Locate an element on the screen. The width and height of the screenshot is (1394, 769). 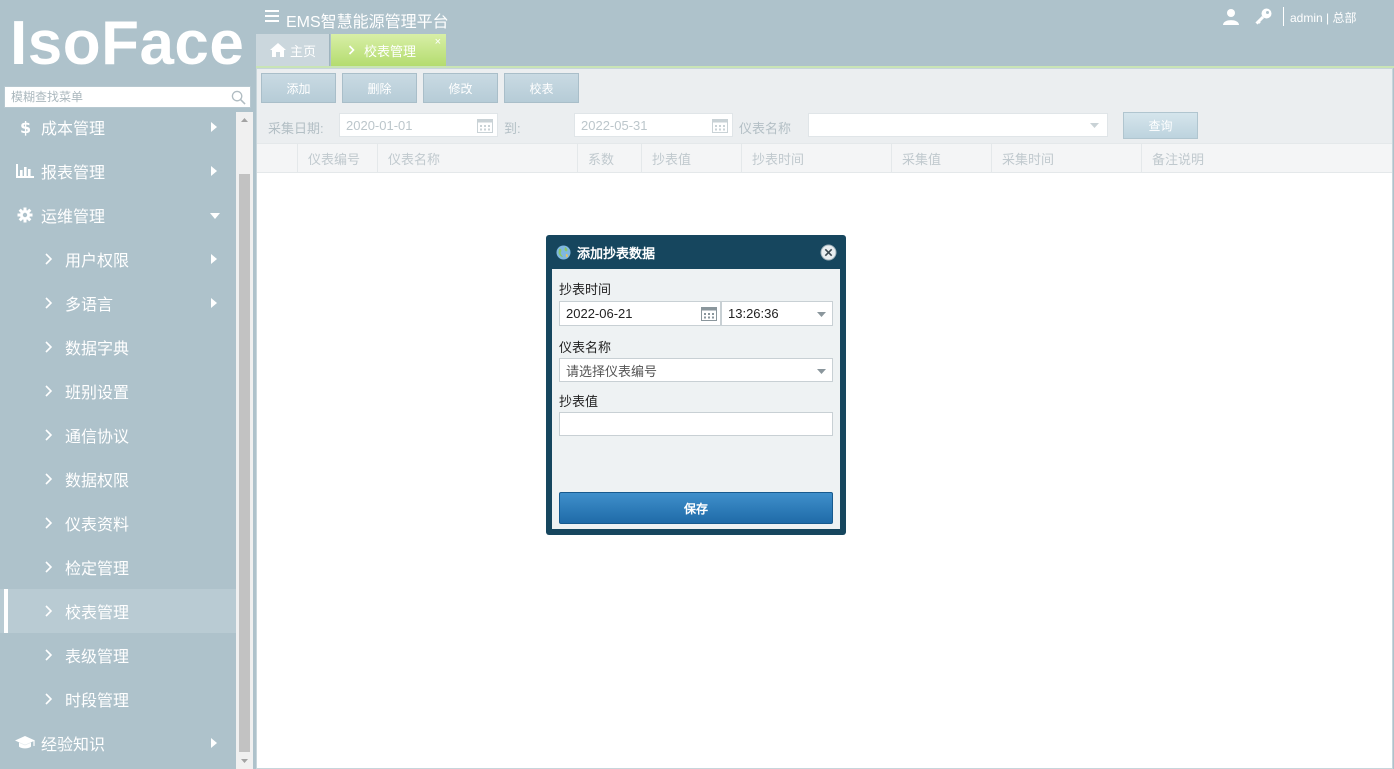
sidebar-item-label: 运维管理 is located at coordinates (73, 217).